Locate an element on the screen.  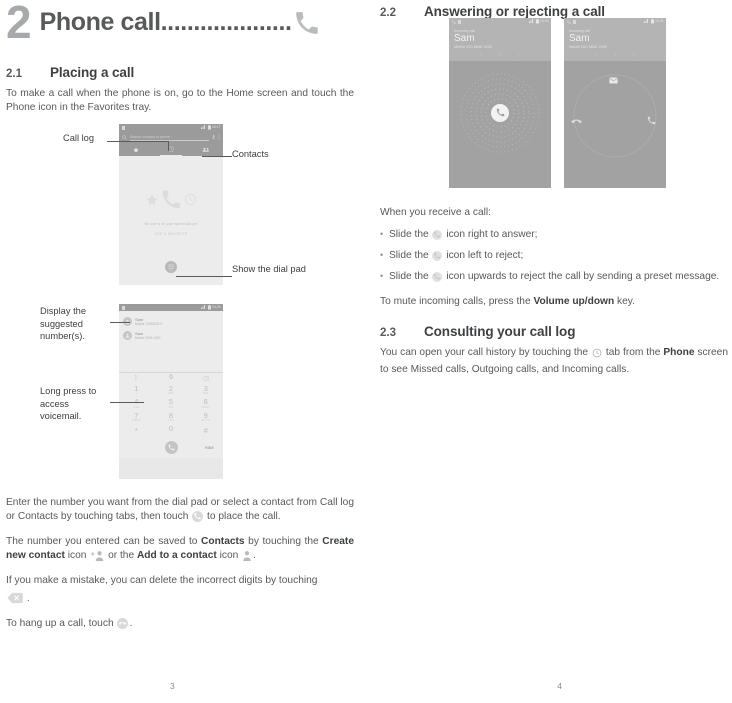
key-3: 3 DEF is located at coordinates (205, 390).